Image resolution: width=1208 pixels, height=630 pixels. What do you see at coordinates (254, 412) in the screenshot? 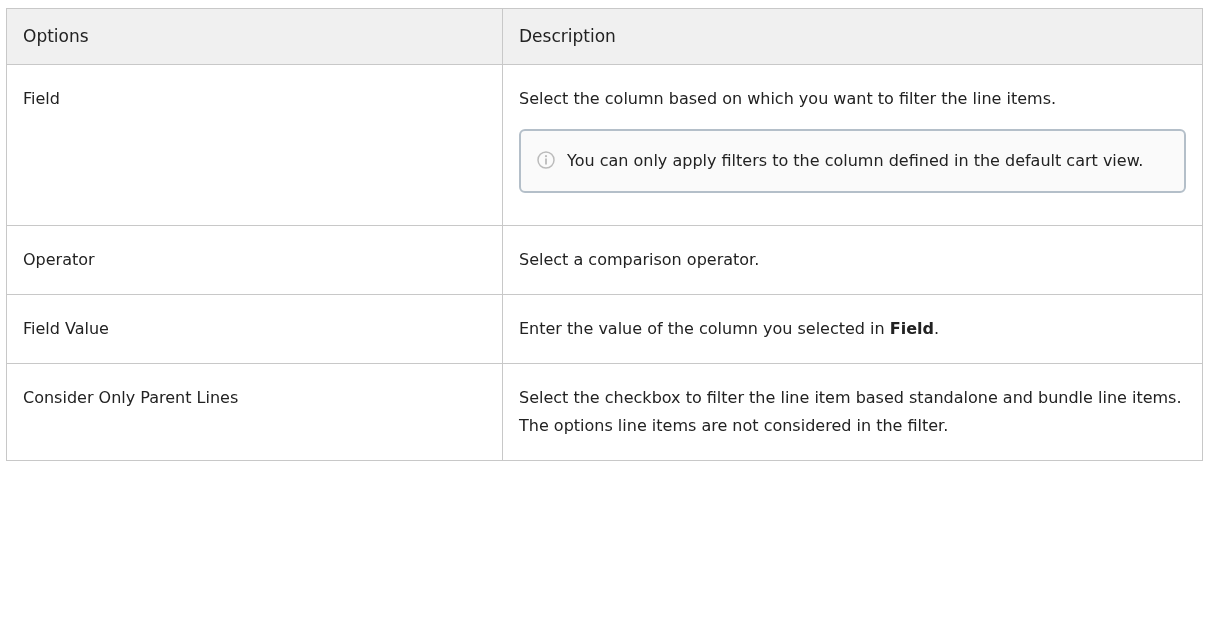
I see `table-cell: Consider Only Parent Lines` at bounding box center [254, 412].